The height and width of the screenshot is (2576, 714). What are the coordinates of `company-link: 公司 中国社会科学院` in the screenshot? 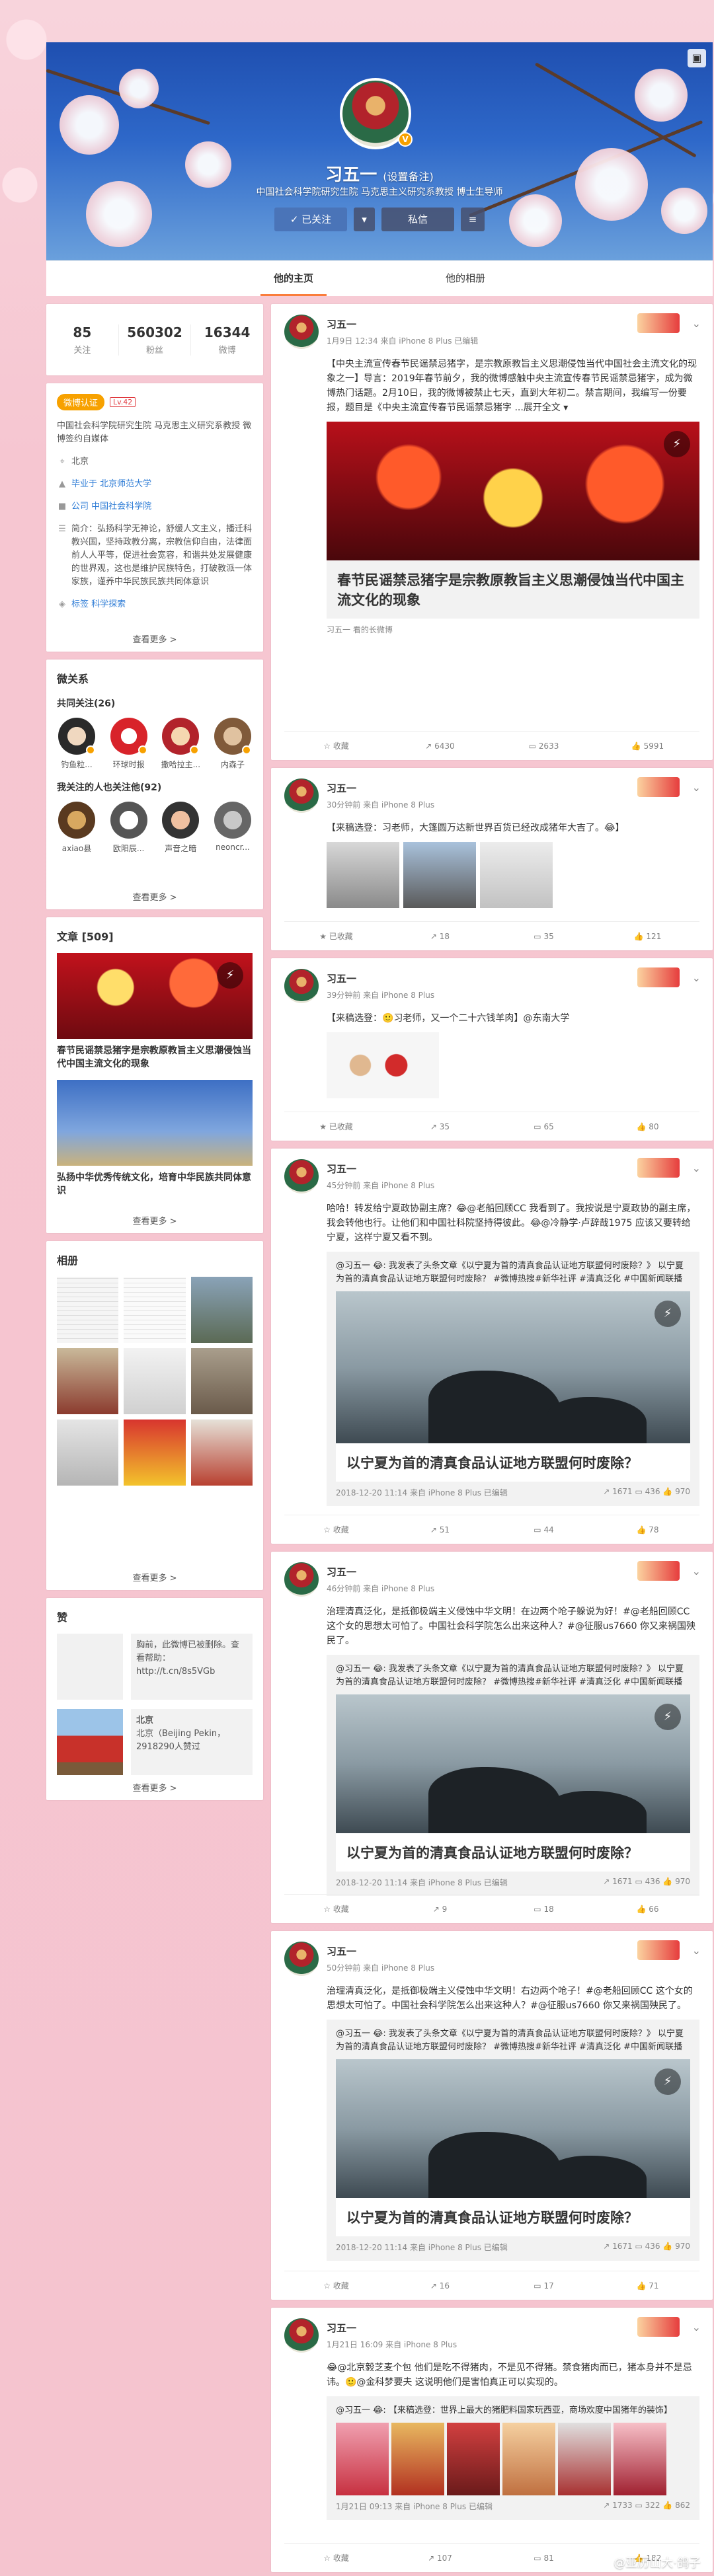 It's located at (111, 507).